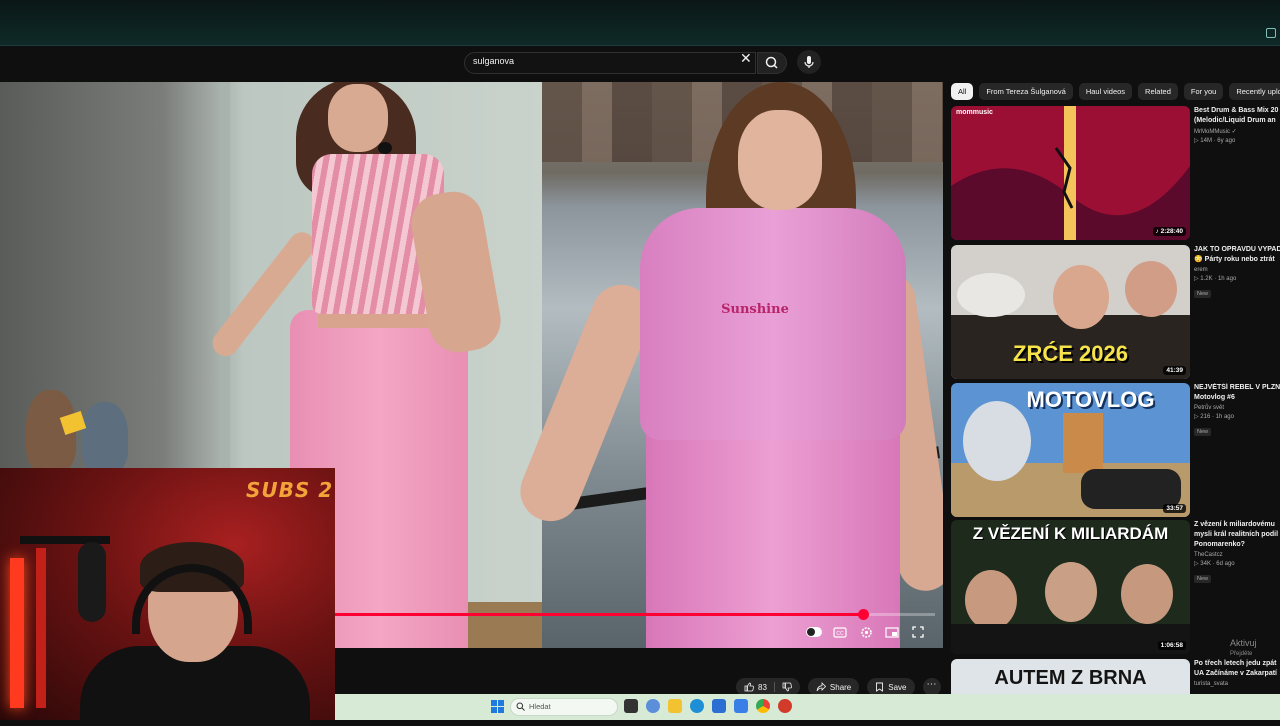 The image size is (1280, 726). Describe the element at coordinates (1237, 250) in the screenshot. I see `video-title: JAK TO OPRAVDU VYPAD` at that location.